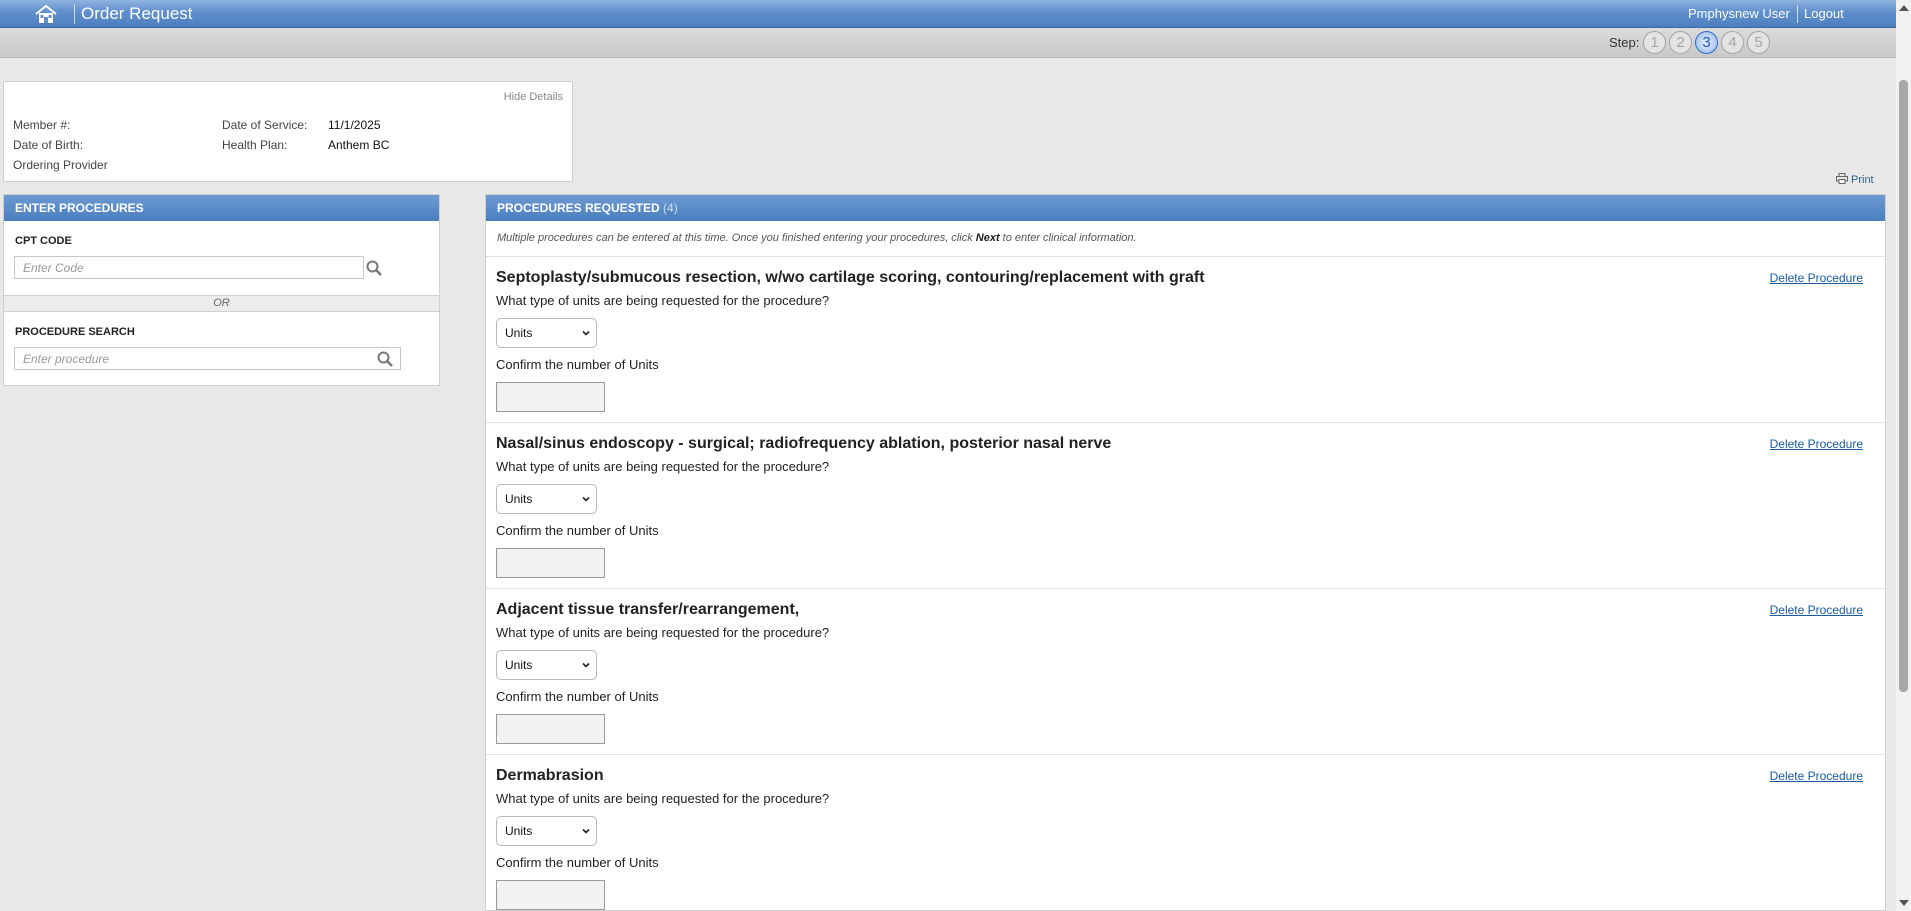  I want to click on step-4: 4, so click(1732, 42).